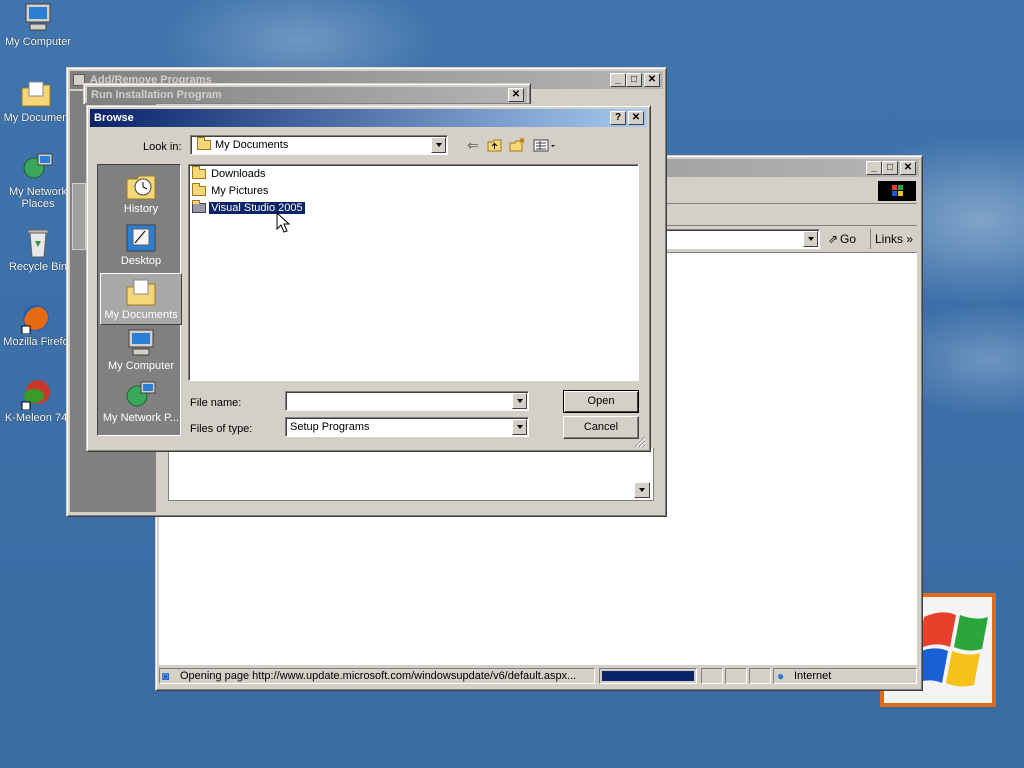 This screenshot has width=1024, height=768. I want to click on places-item-my-computer: My Computer, so click(141, 351).